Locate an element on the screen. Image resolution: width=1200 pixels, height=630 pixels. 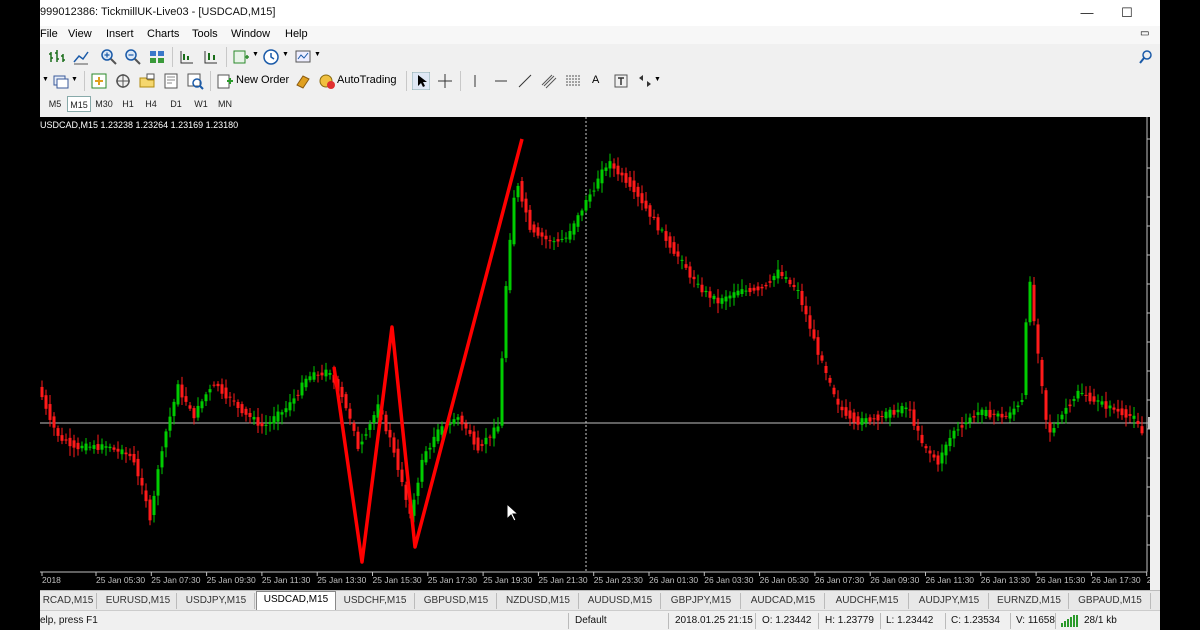
indicators-icon is located at coordinates (241, 57).